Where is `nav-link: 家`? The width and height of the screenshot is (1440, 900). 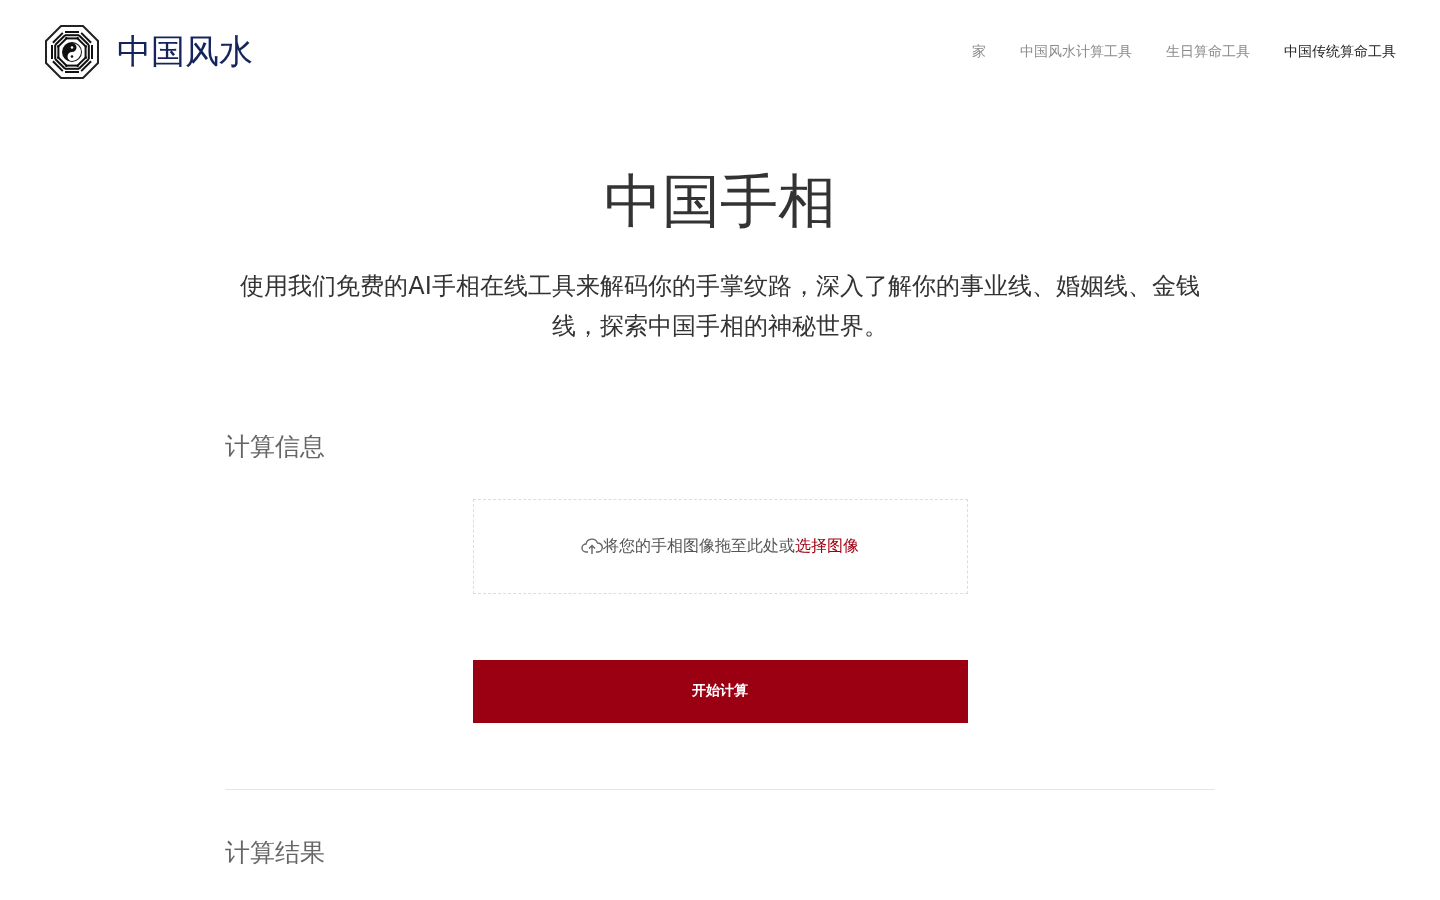
nav-link: 家 is located at coordinates (979, 52).